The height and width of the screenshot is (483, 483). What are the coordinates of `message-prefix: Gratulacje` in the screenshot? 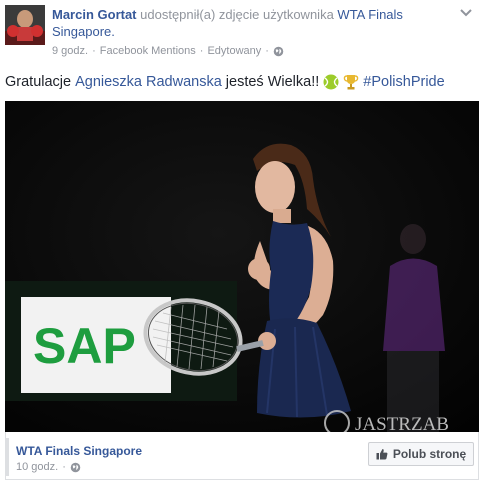 It's located at (38, 82).